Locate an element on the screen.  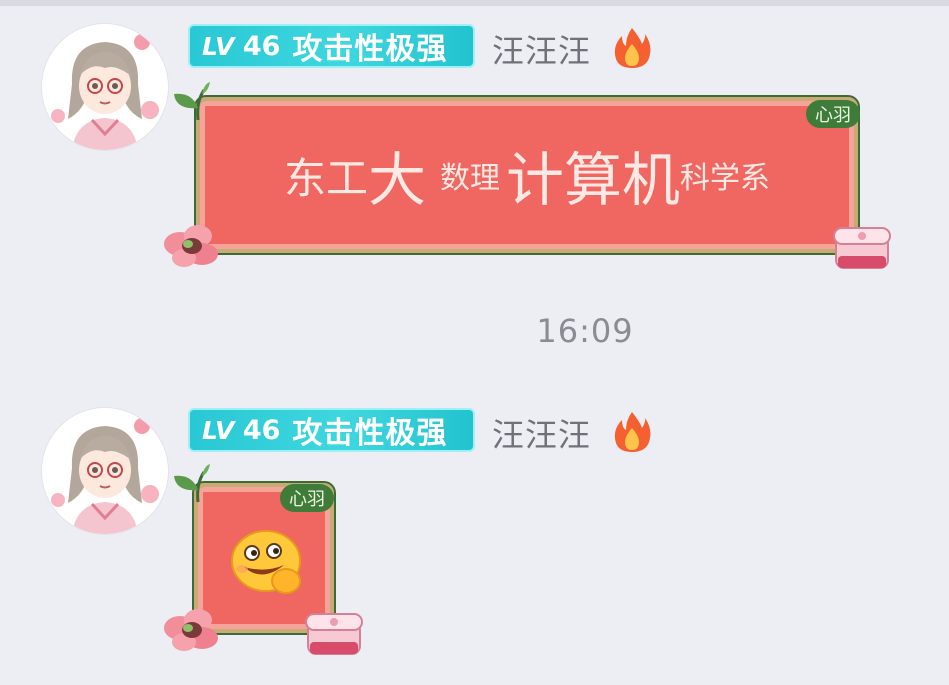
message-text: 东工 大 数理 计算机 科学系 is located at coordinates (527, 175).